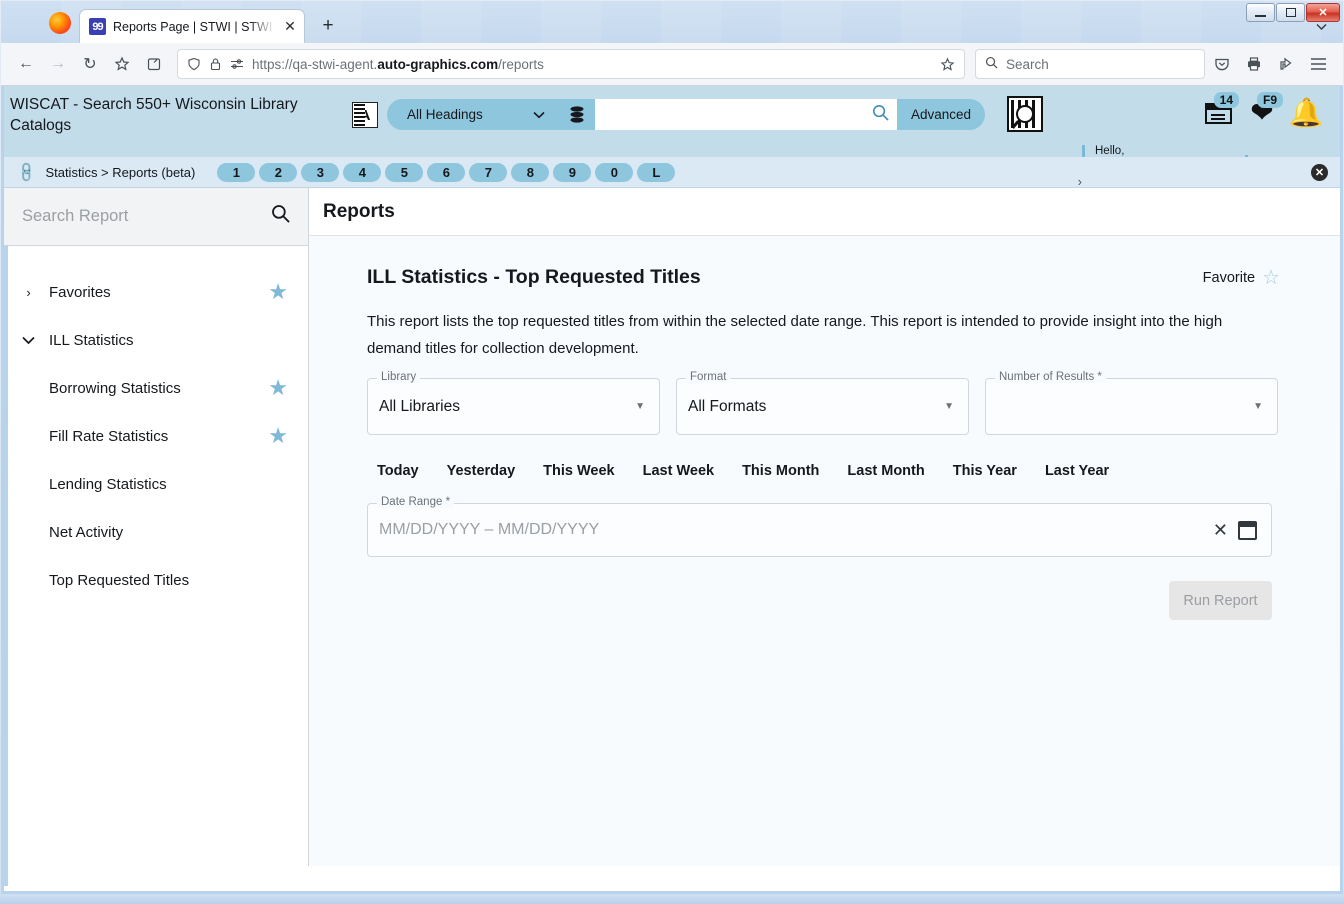  What do you see at coordinates (58, 64) in the screenshot?
I see `forward-button: →` at bounding box center [58, 64].